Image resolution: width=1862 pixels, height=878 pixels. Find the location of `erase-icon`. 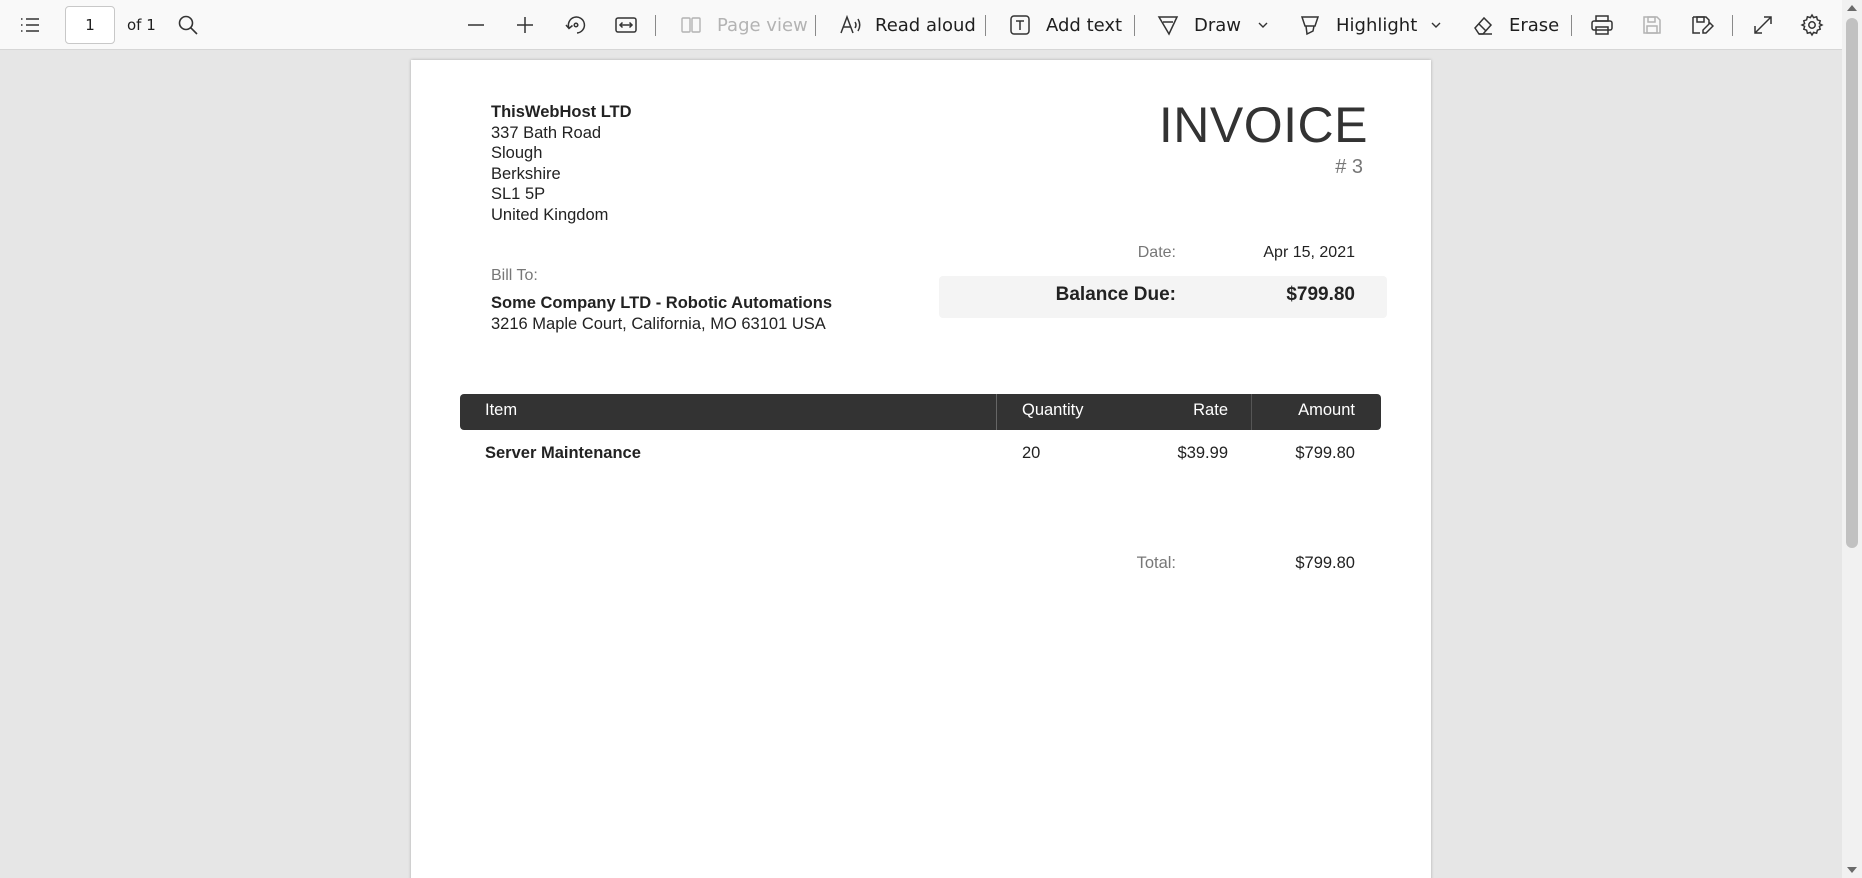

erase-icon is located at coordinates (1483, 25).